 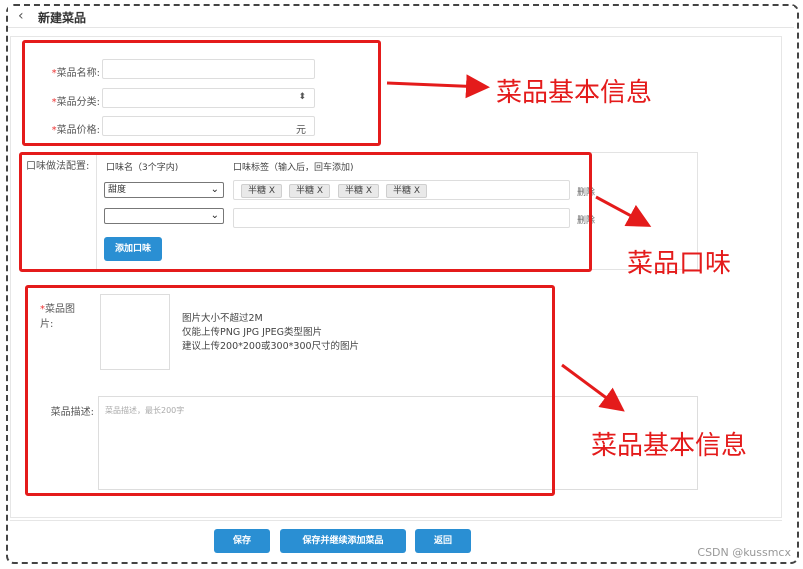 What do you see at coordinates (593, 387) in the screenshot?
I see `arrow-image-desc` at bounding box center [593, 387].